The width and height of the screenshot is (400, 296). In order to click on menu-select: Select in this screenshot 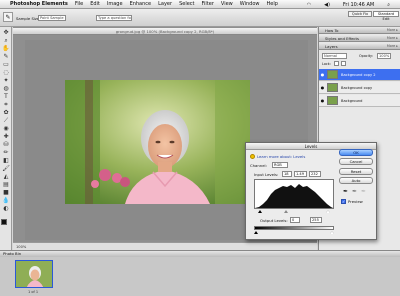, I will do `click(186, 4)`.